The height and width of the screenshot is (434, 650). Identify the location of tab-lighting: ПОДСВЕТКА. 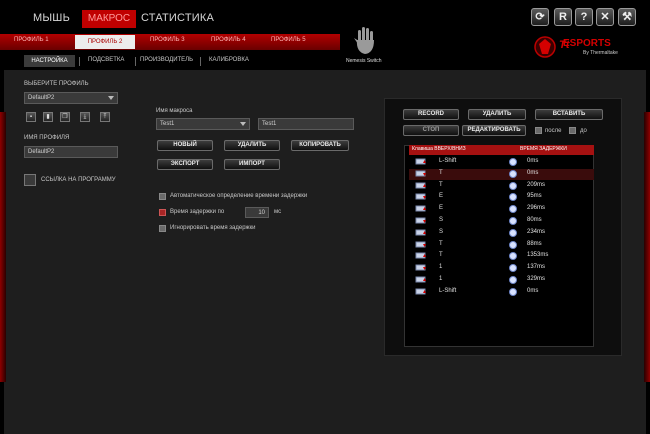
(106, 60).